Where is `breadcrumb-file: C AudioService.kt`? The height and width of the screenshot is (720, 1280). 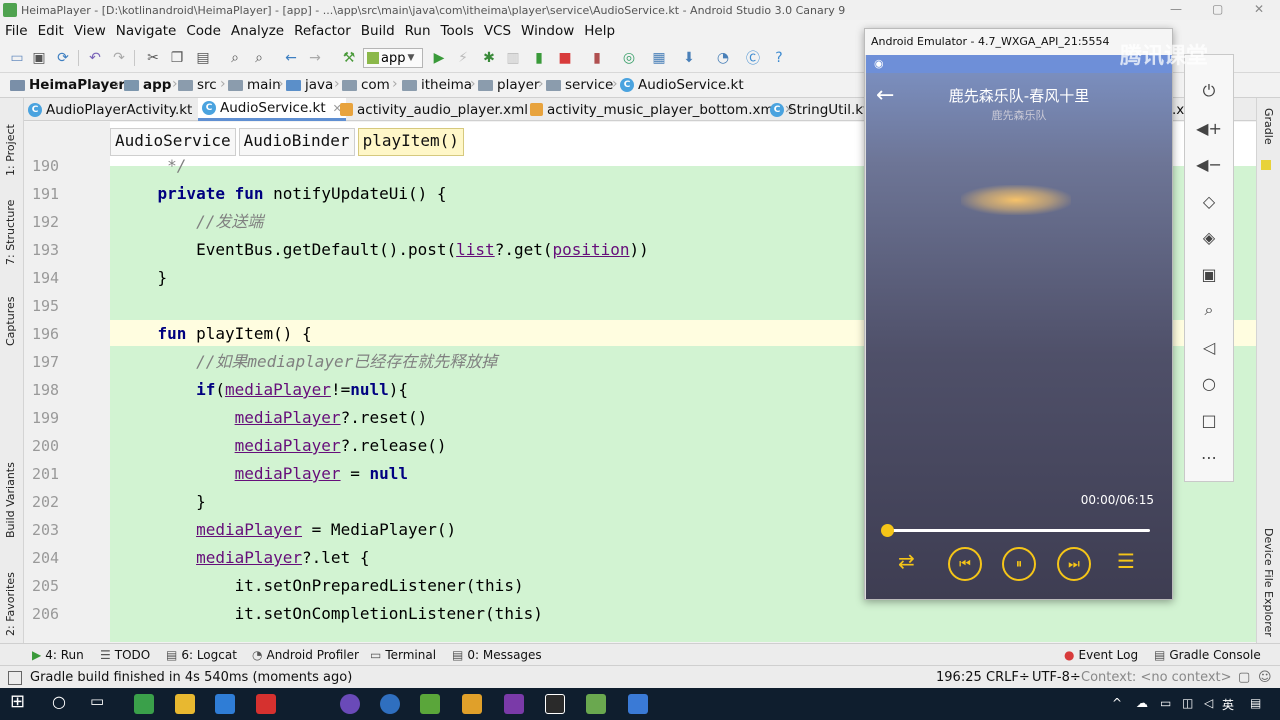
breadcrumb-file: C AudioService.kt is located at coordinates (682, 85).